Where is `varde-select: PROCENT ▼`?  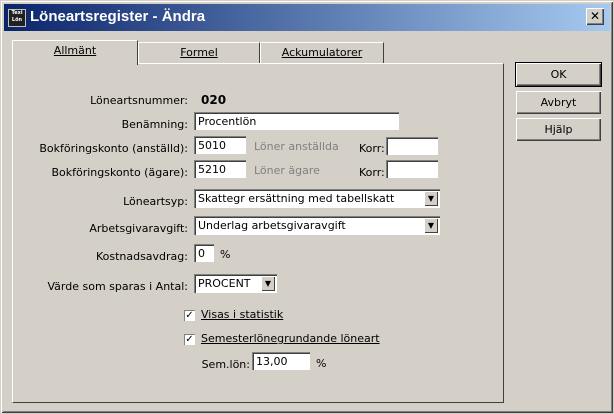
varde-select: PROCENT ▼ is located at coordinates (235, 283).